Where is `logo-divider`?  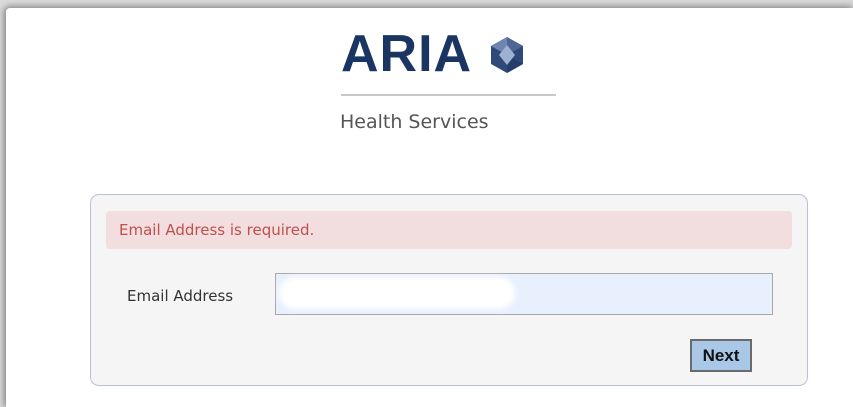 logo-divider is located at coordinates (448, 95).